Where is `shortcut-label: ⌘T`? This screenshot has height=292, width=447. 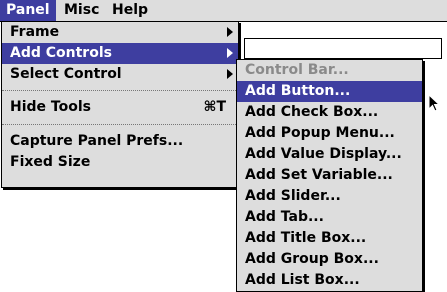 shortcut-label: ⌘T is located at coordinates (214, 107).